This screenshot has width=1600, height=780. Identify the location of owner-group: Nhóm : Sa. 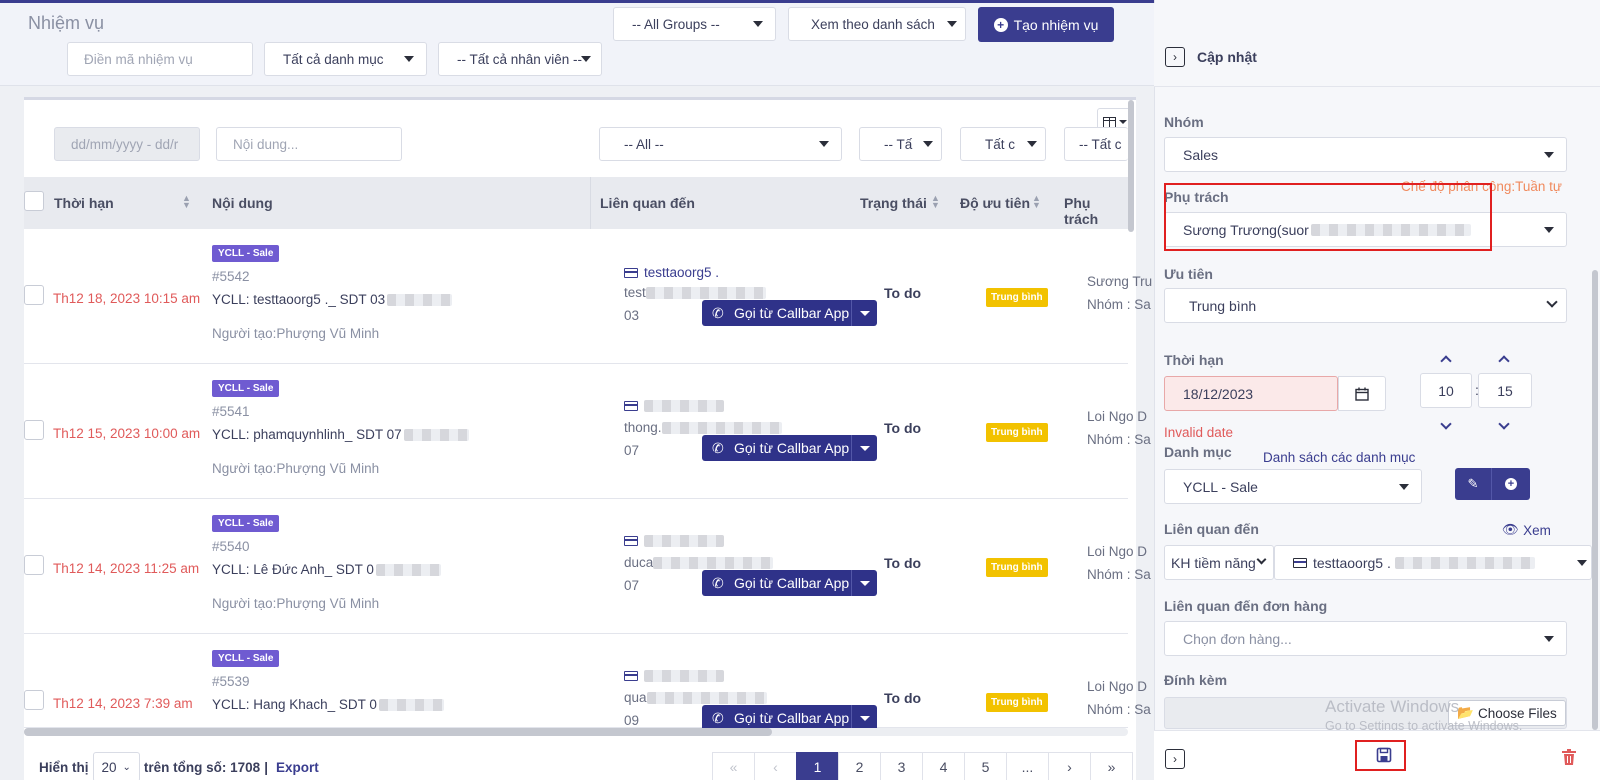
(1119, 304).